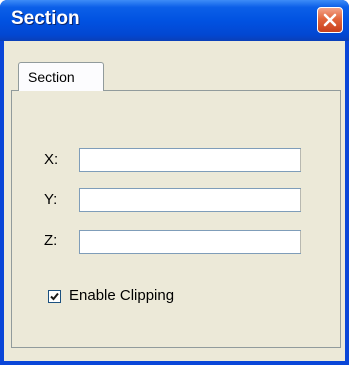 The image size is (349, 365). I want to click on z-field, so click(190, 242).